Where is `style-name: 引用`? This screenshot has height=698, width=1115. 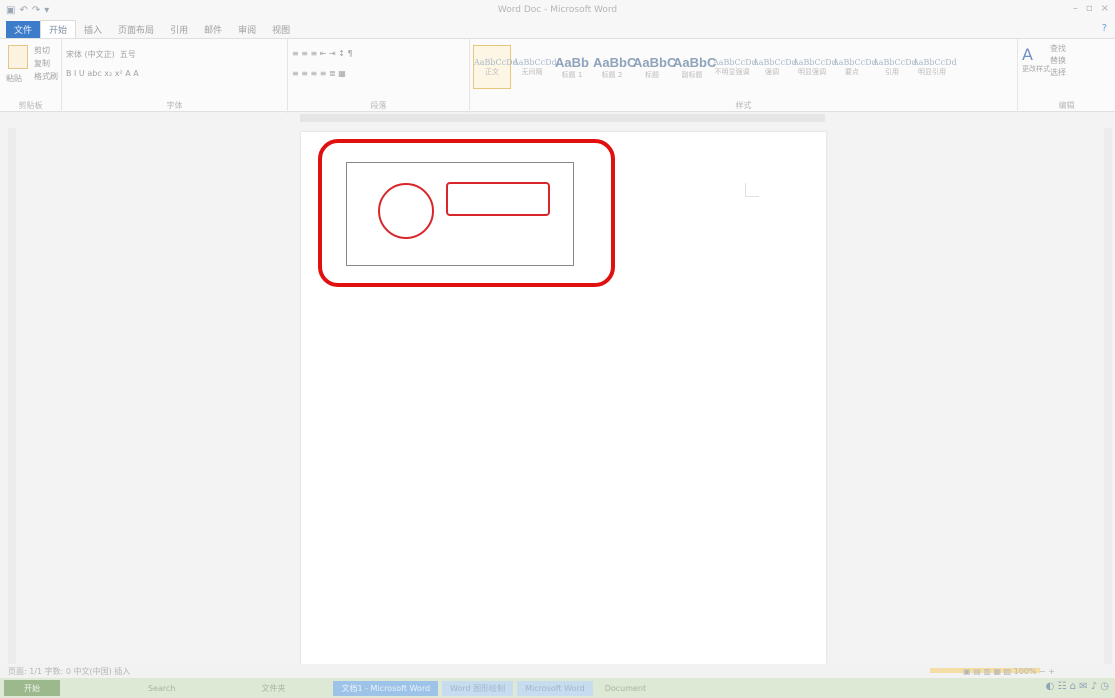
style-name: 引用 is located at coordinates (892, 71).